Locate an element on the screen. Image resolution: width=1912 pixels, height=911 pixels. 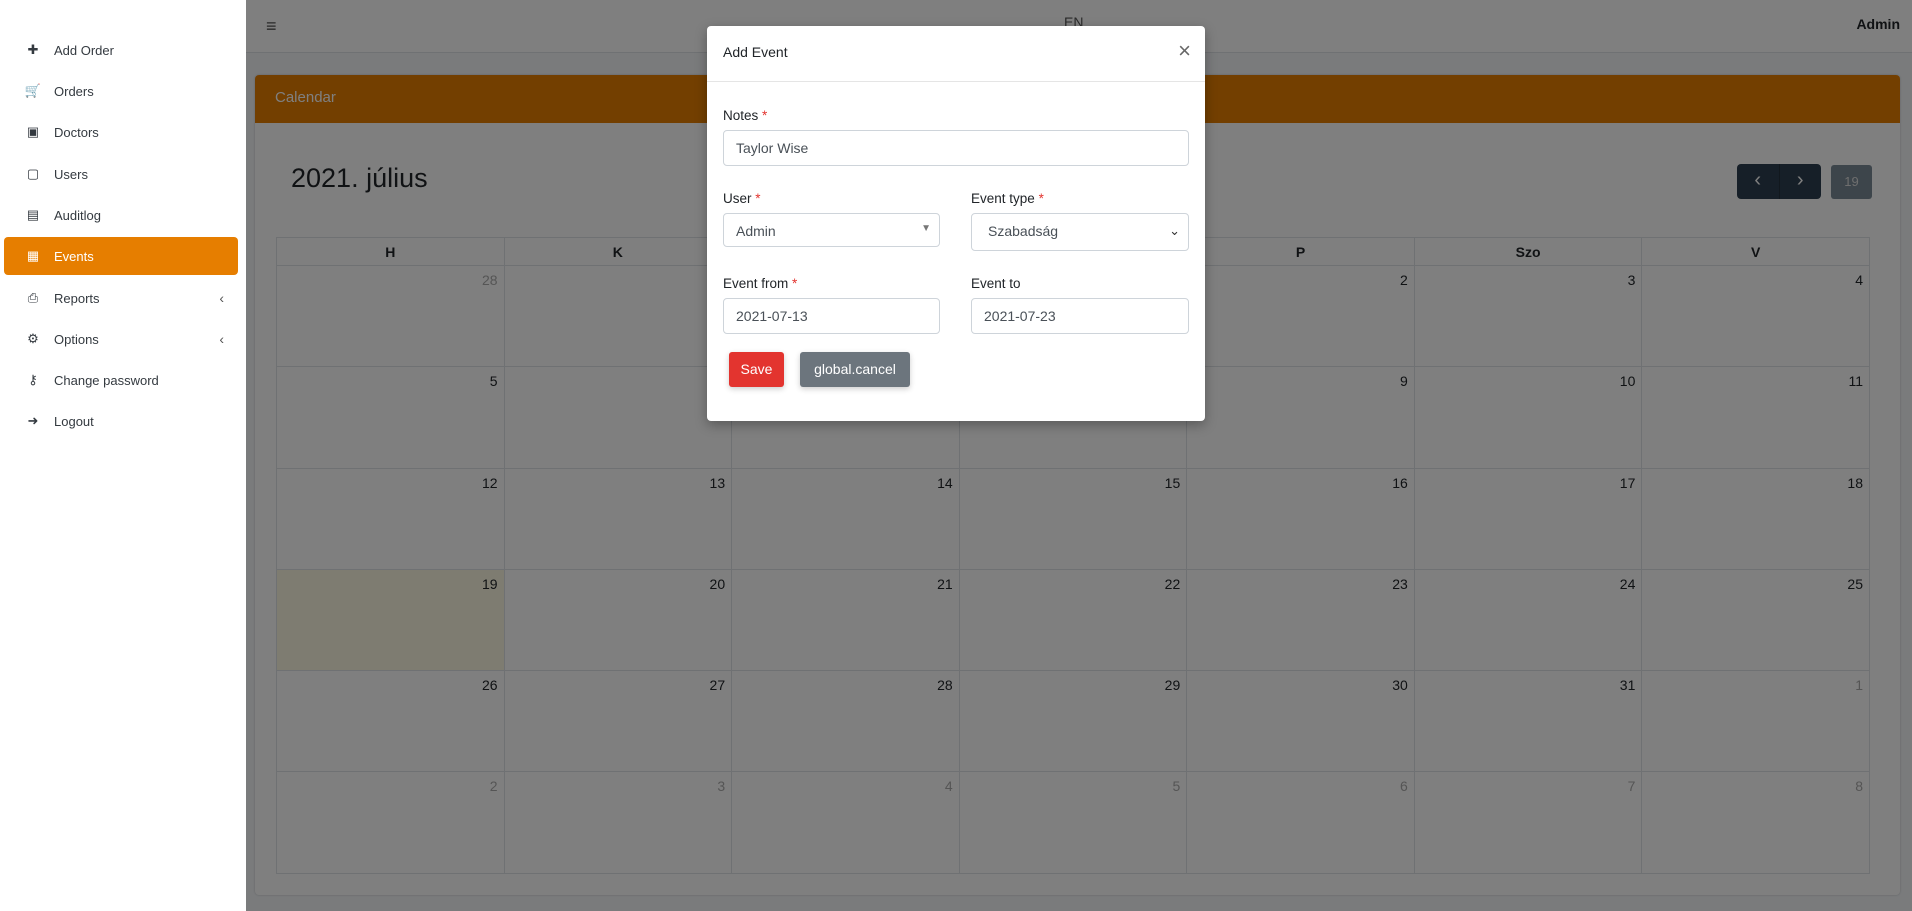
sidebar-item-label: Orders is located at coordinates (74, 91).